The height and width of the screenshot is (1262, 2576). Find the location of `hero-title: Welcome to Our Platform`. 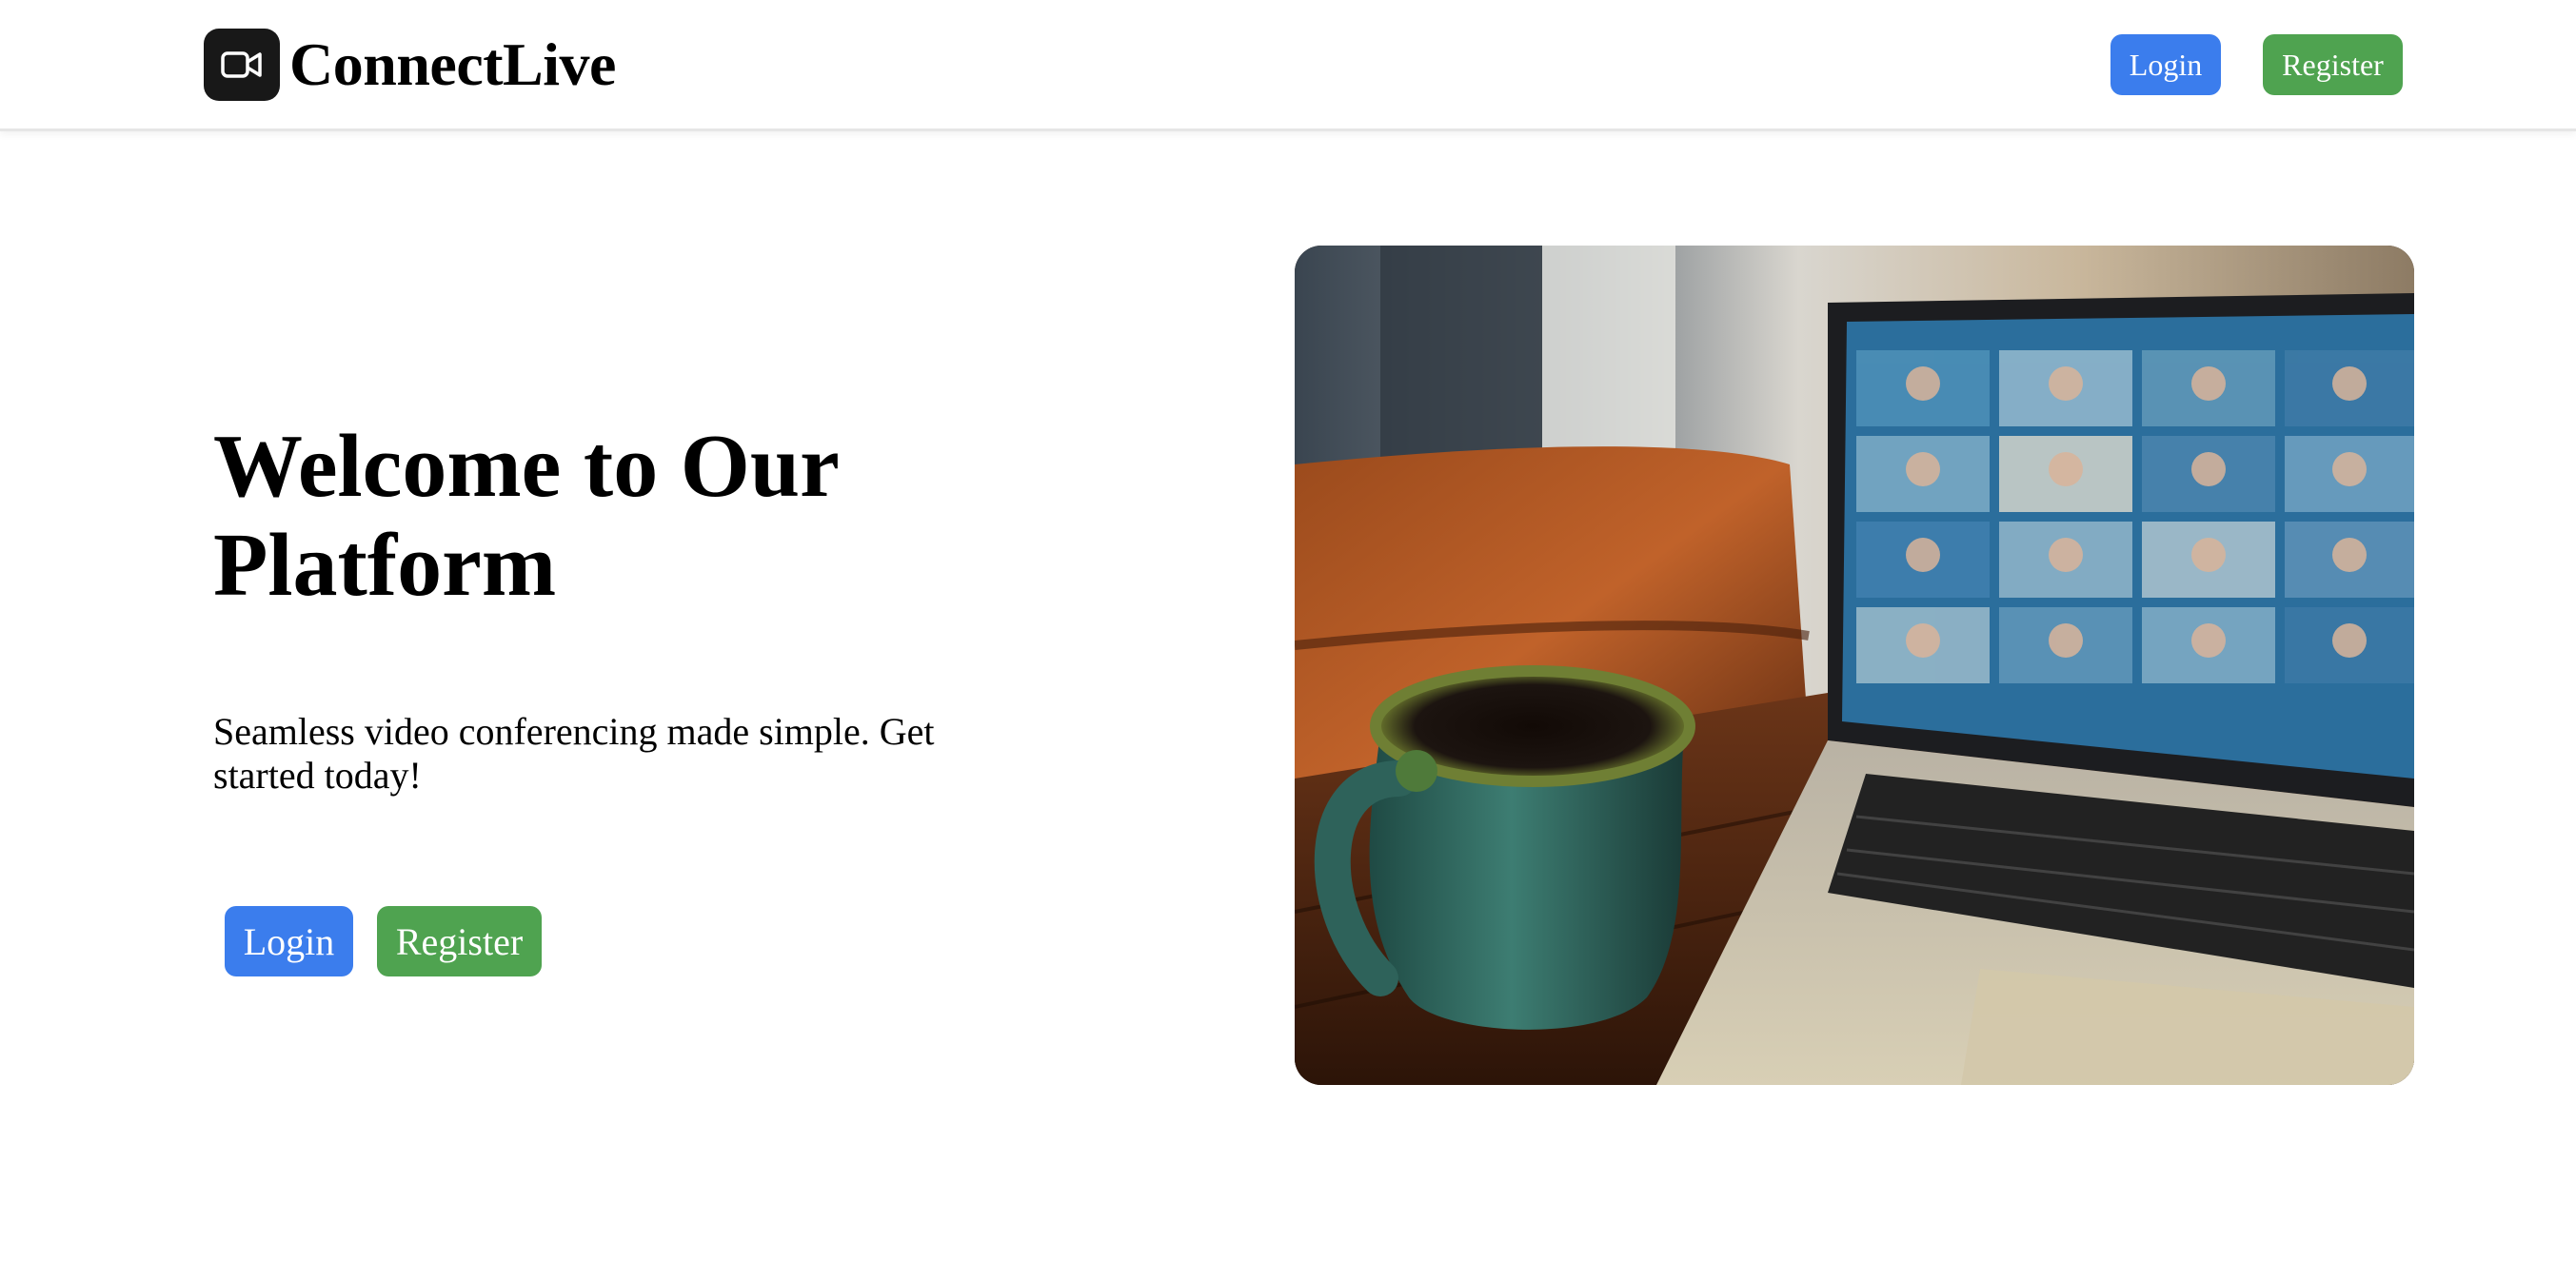

hero-title: Welcome to Our Platform is located at coordinates (526, 516).